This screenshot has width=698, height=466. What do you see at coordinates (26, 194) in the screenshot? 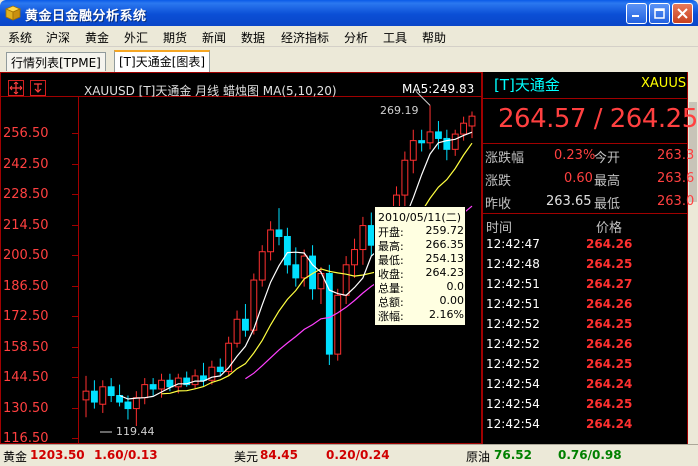
I see `y-tick-label: 228.50` at bounding box center [26, 194].